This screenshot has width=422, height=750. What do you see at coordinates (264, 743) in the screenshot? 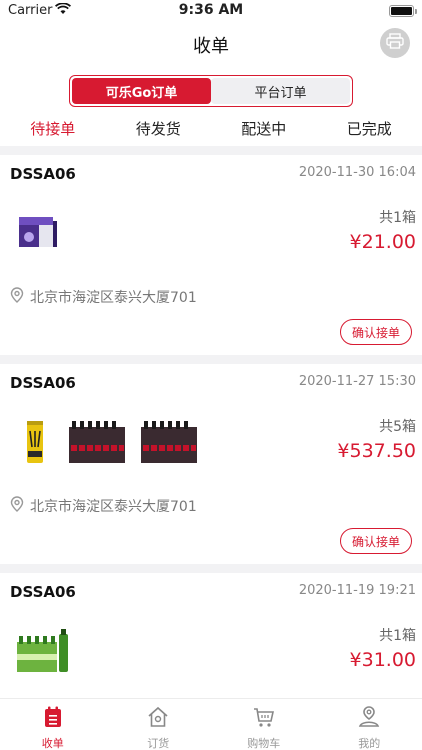
I see `tabbar-label: 购物车` at bounding box center [264, 743].